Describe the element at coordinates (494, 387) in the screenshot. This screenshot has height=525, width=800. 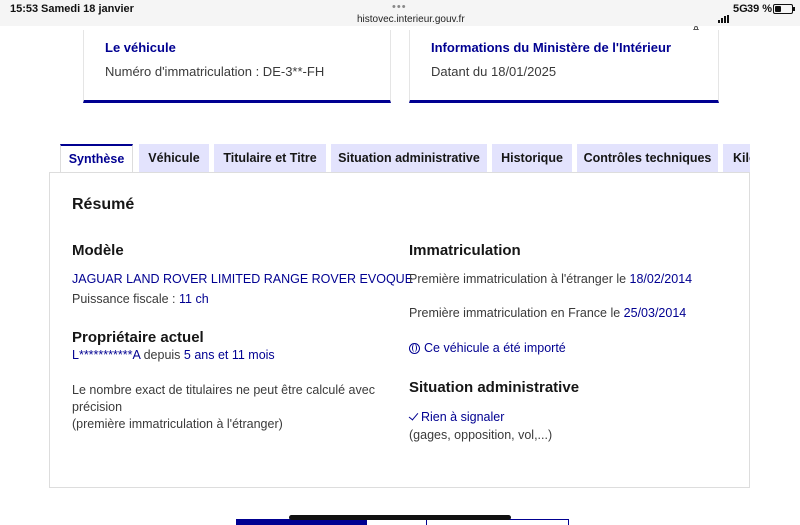
I see `admin-heading: Situation administrative` at that location.